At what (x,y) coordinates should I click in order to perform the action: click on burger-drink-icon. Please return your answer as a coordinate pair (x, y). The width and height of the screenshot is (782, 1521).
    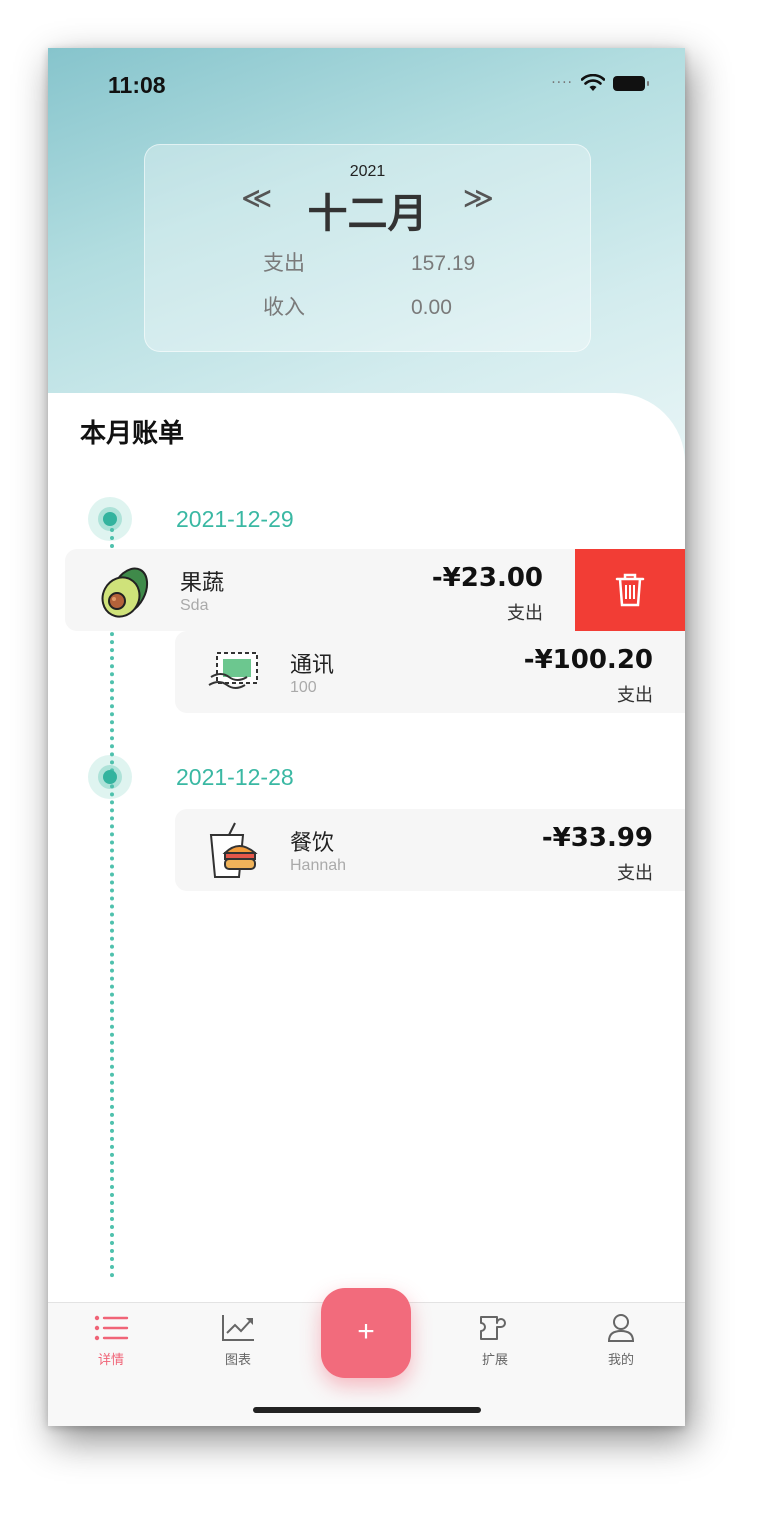
    Looking at the image, I should click on (233, 850).